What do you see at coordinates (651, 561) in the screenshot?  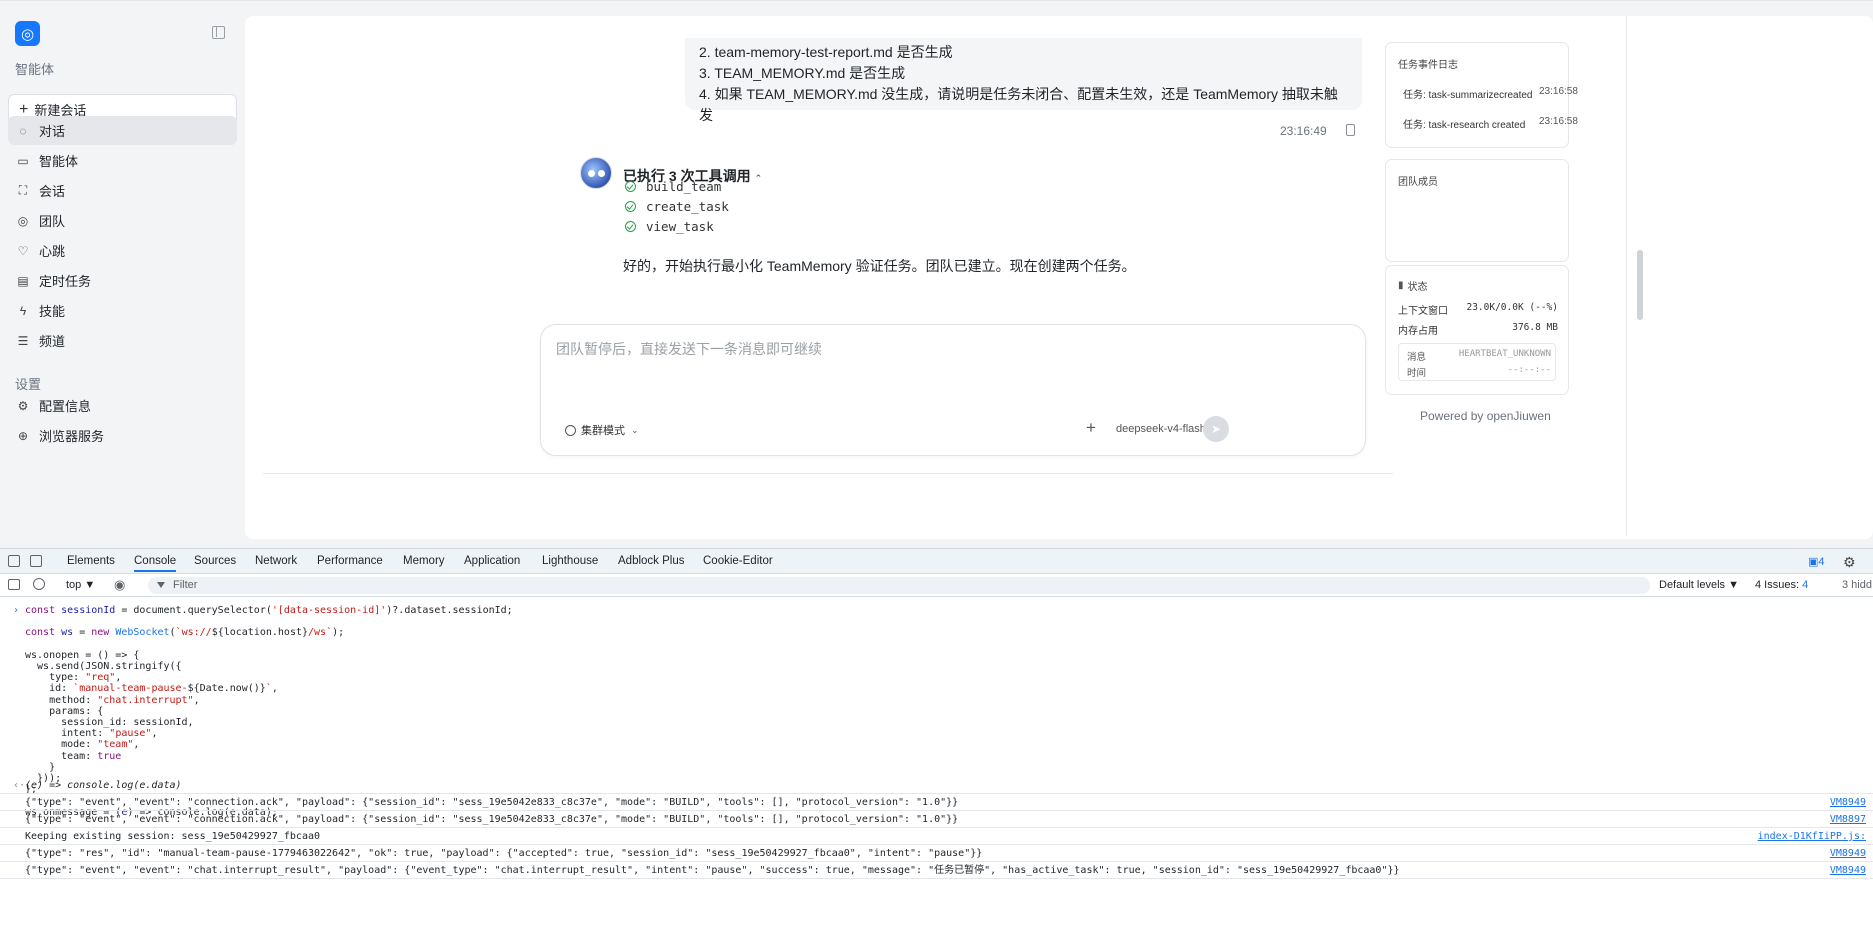 I see `tab-adblock-plus: Adblock Plus` at bounding box center [651, 561].